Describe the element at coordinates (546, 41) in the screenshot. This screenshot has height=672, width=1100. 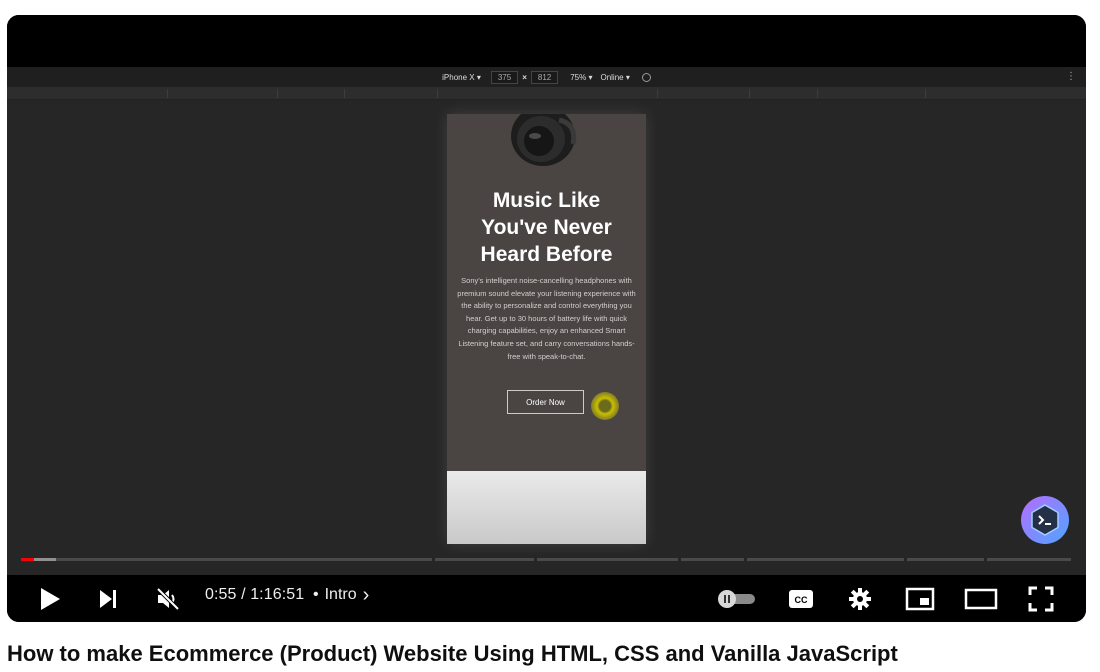
I see `video-letterbox` at that location.